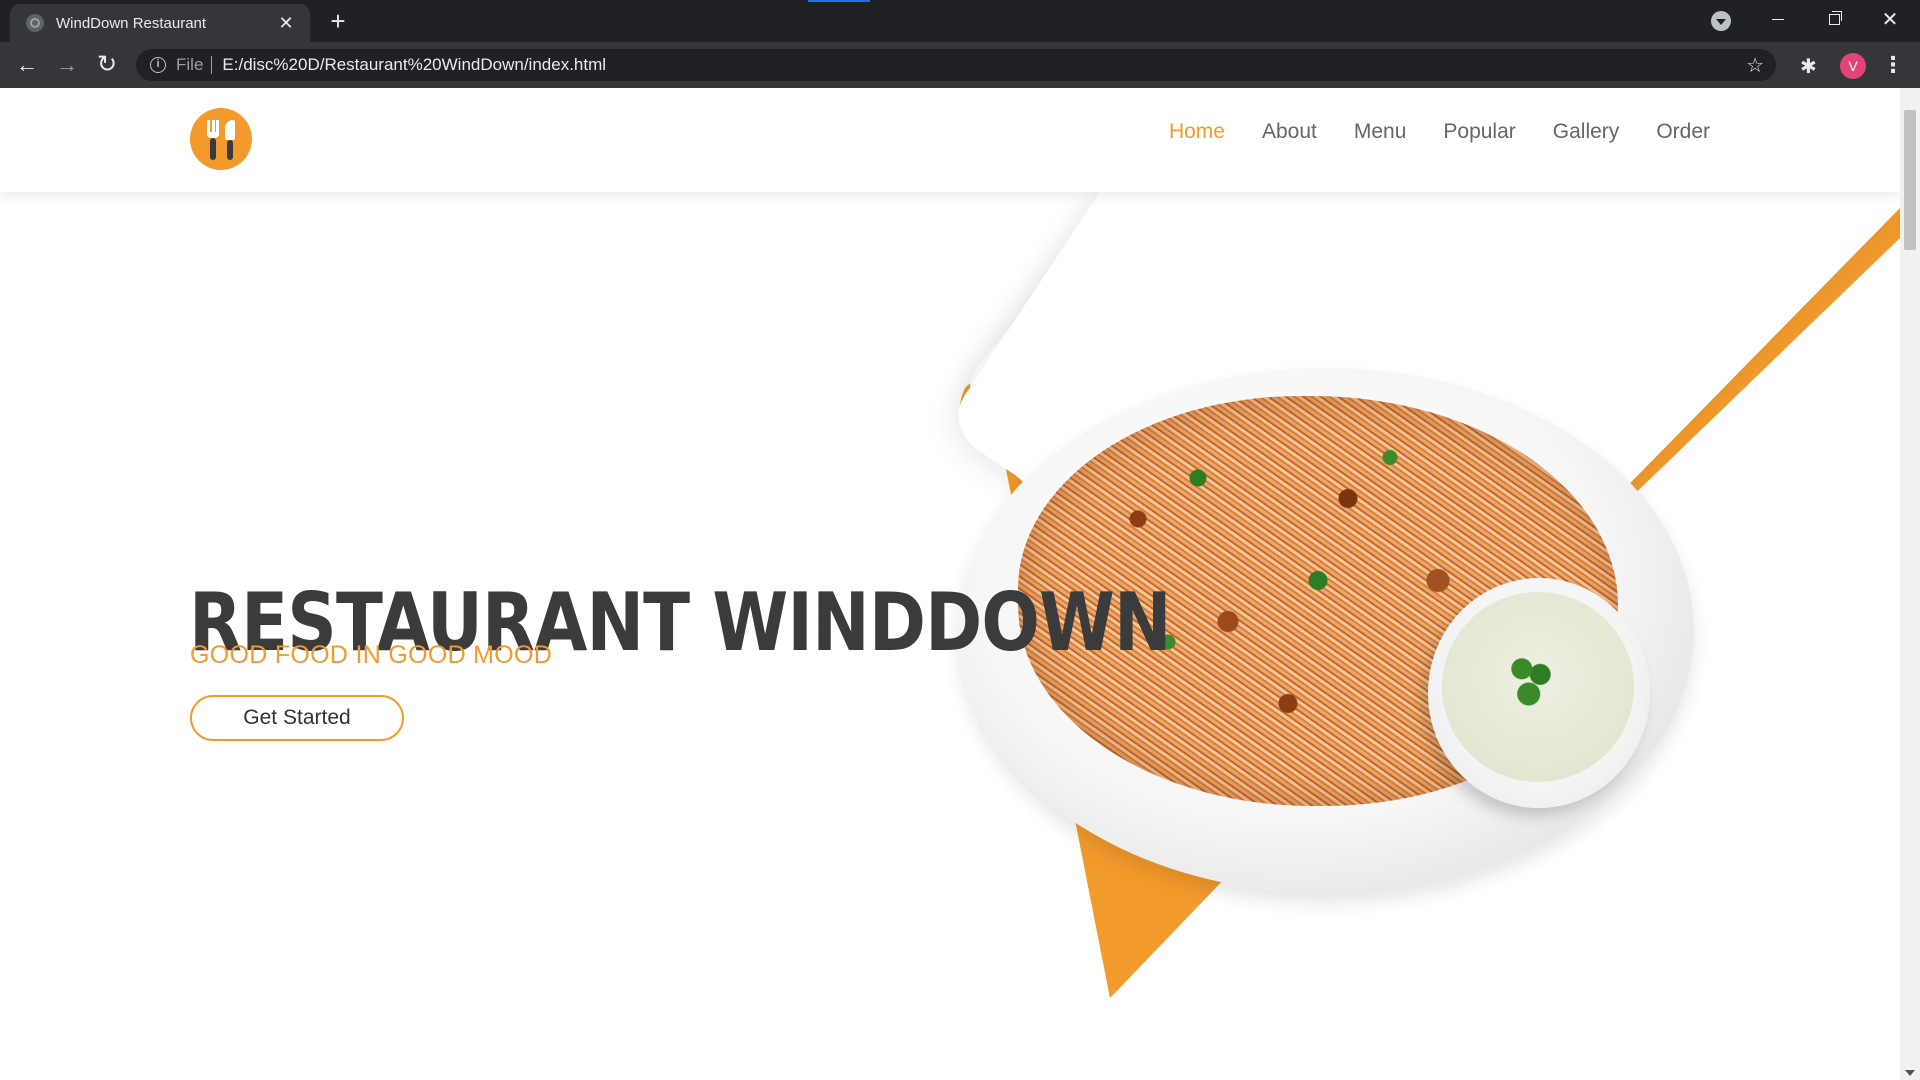 This screenshot has height=1080, width=1920. Describe the element at coordinates (212, 65) in the screenshot. I see `divider` at that location.